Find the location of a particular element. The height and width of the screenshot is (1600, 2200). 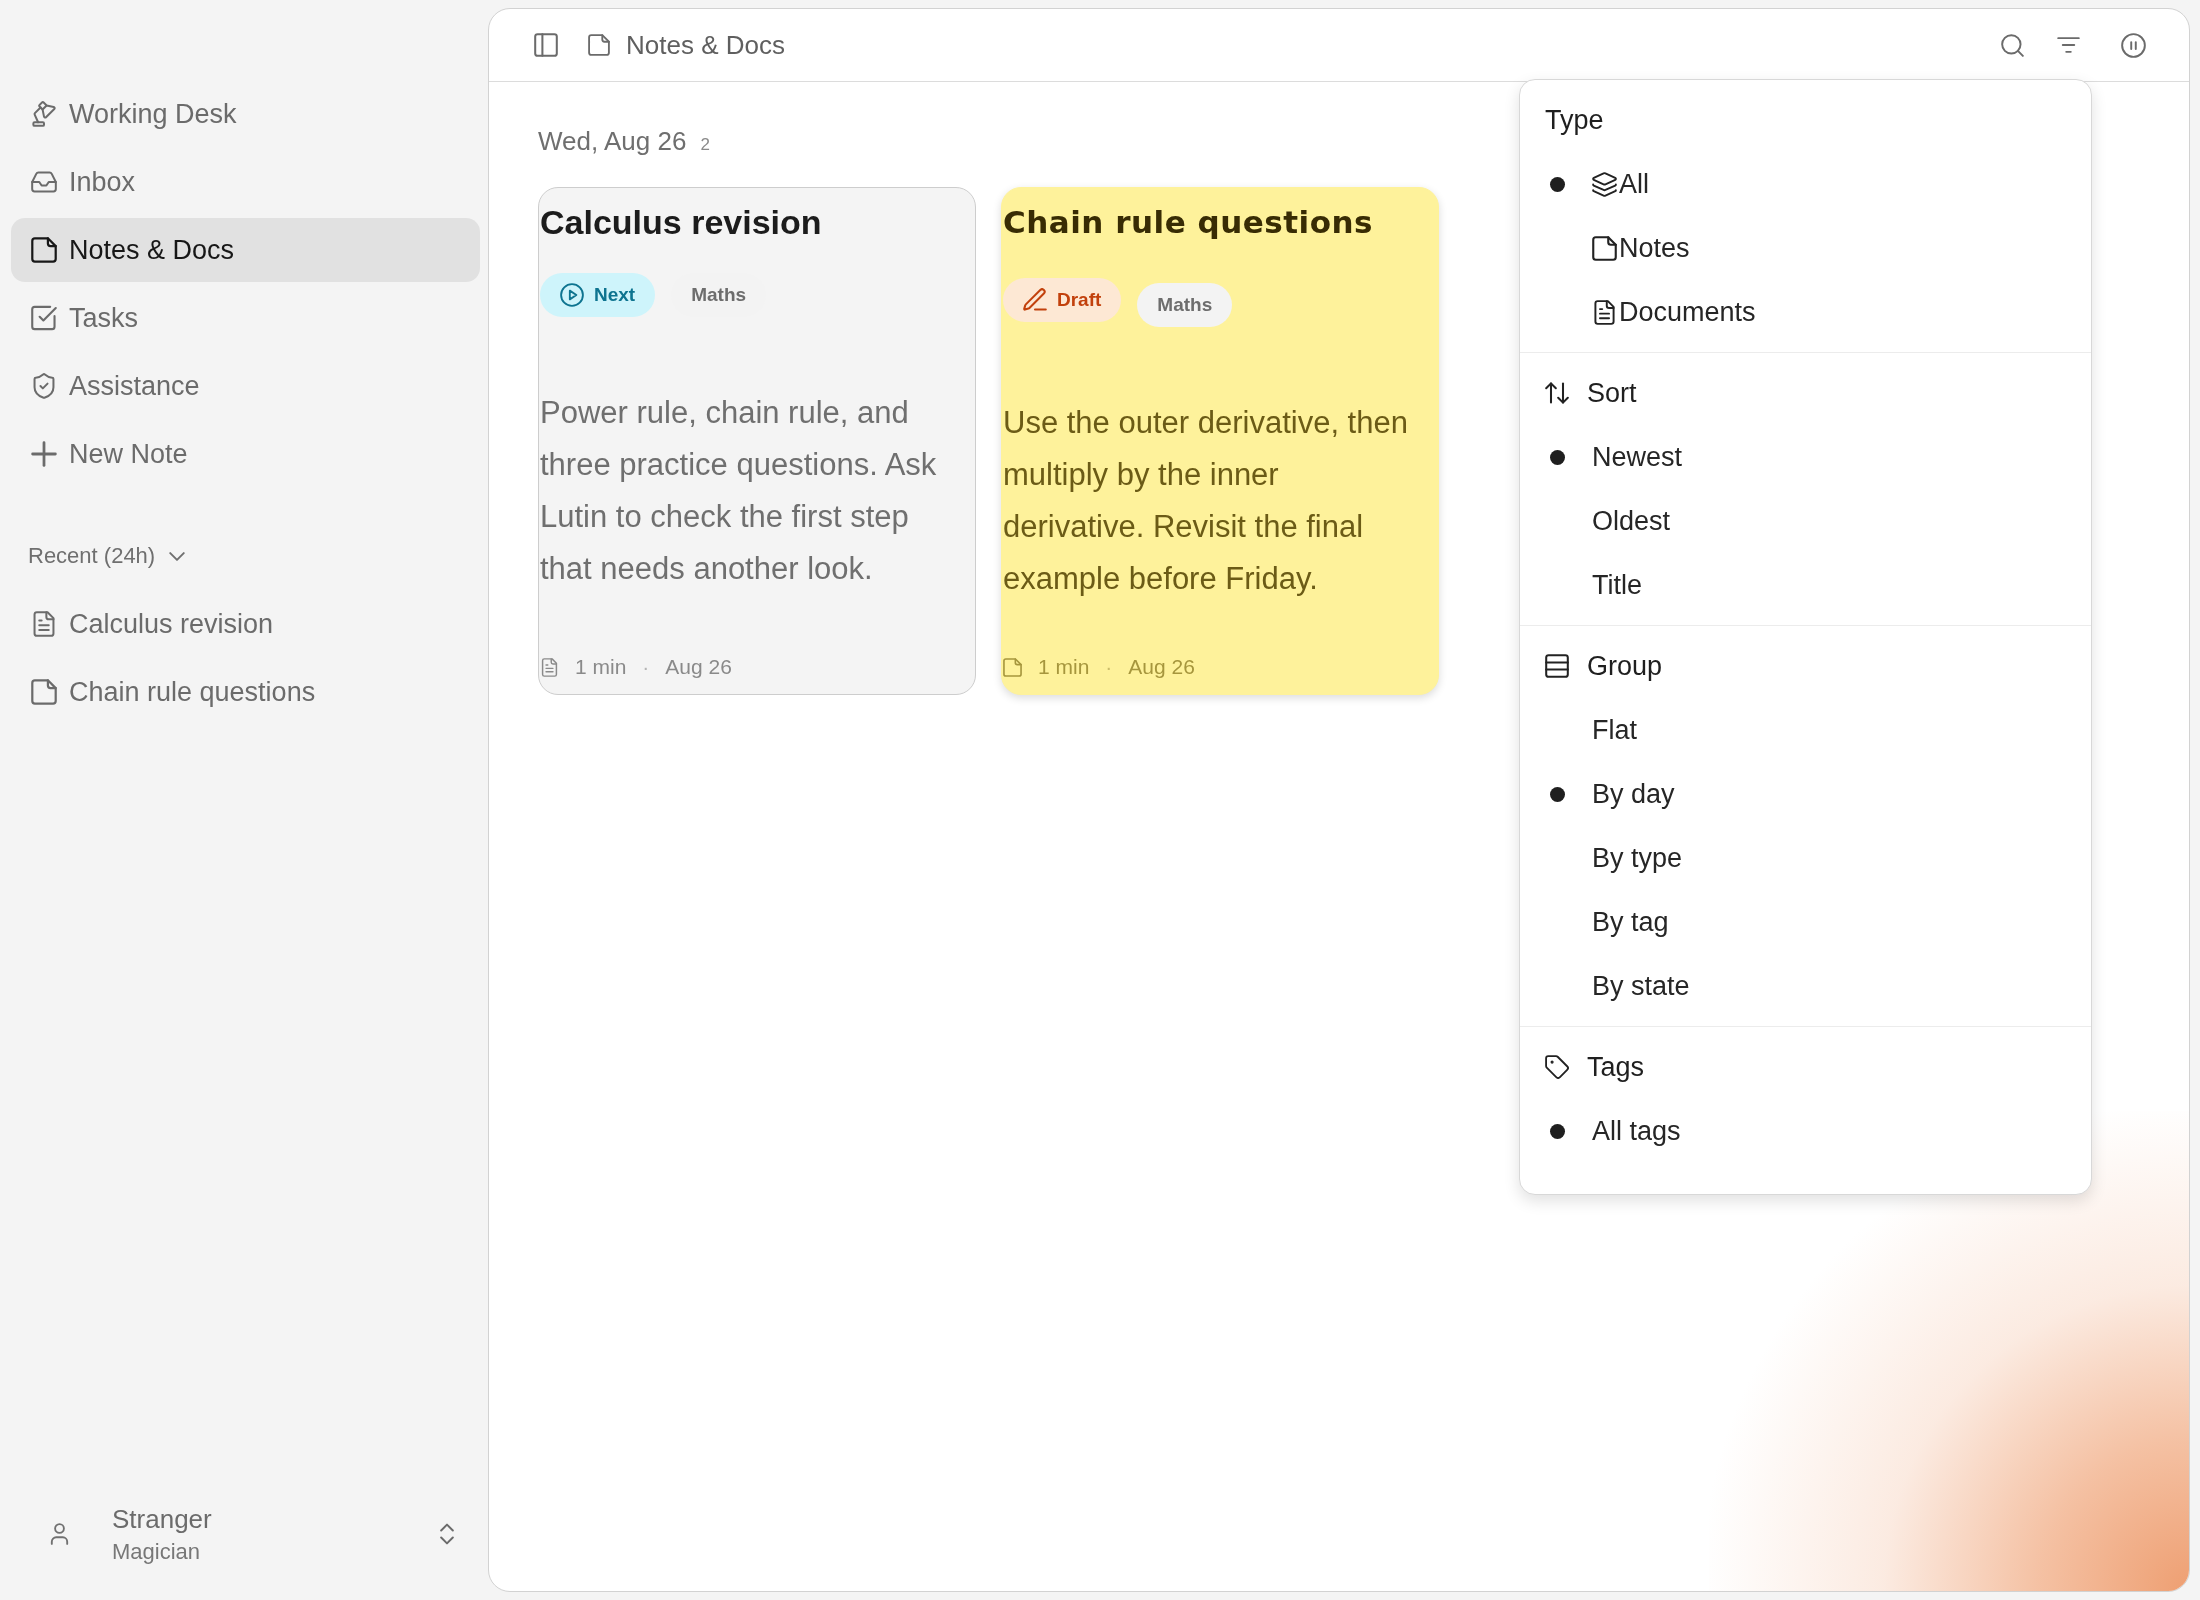

page-title: Notes & Docs is located at coordinates (705, 45).